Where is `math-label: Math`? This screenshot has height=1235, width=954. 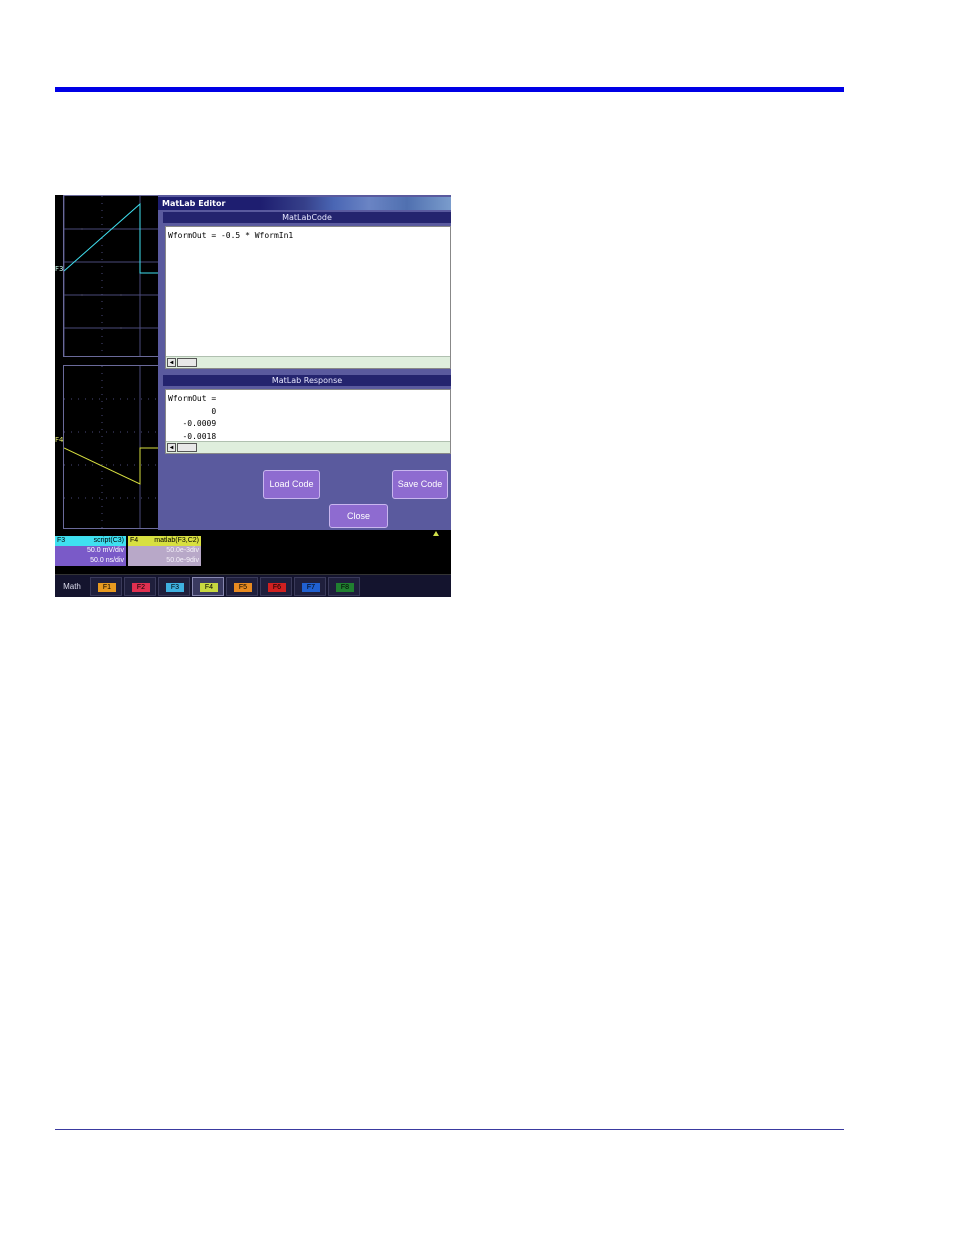 math-label: Math is located at coordinates (72, 586).